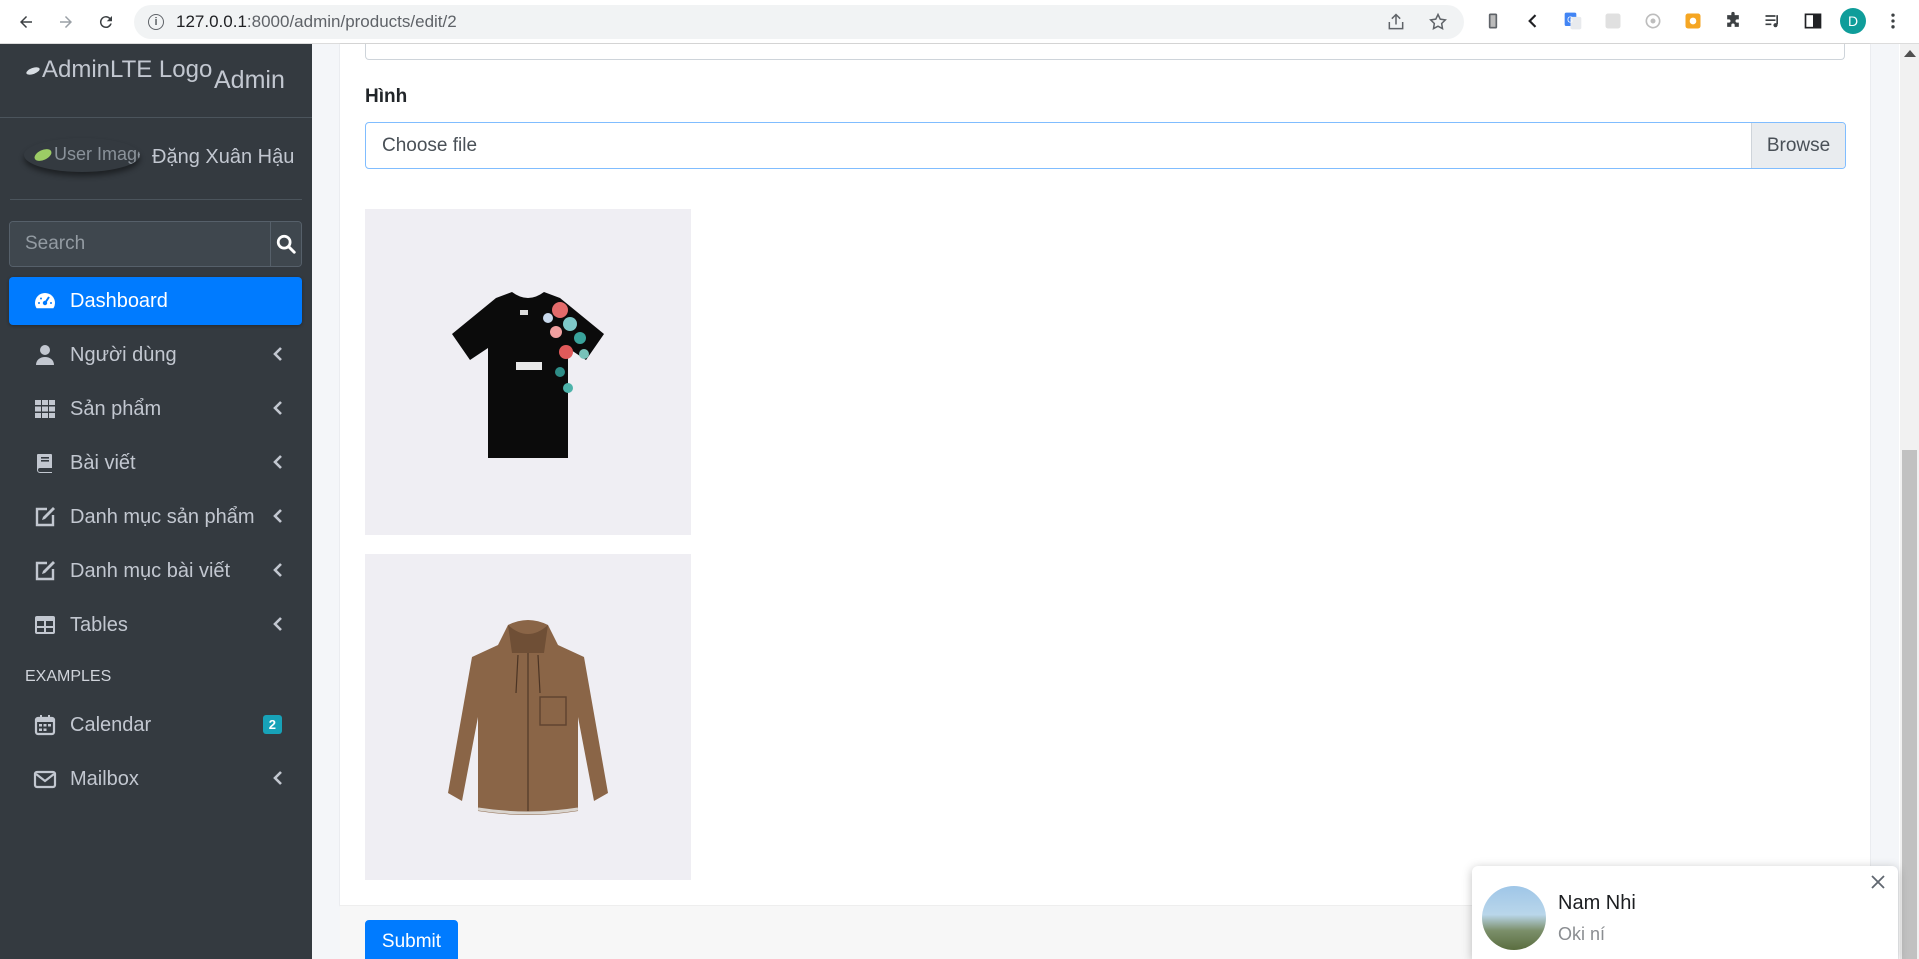 This screenshot has width=1919, height=959. Describe the element at coordinates (140, 244) in the screenshot. I see `search-input` at that location.